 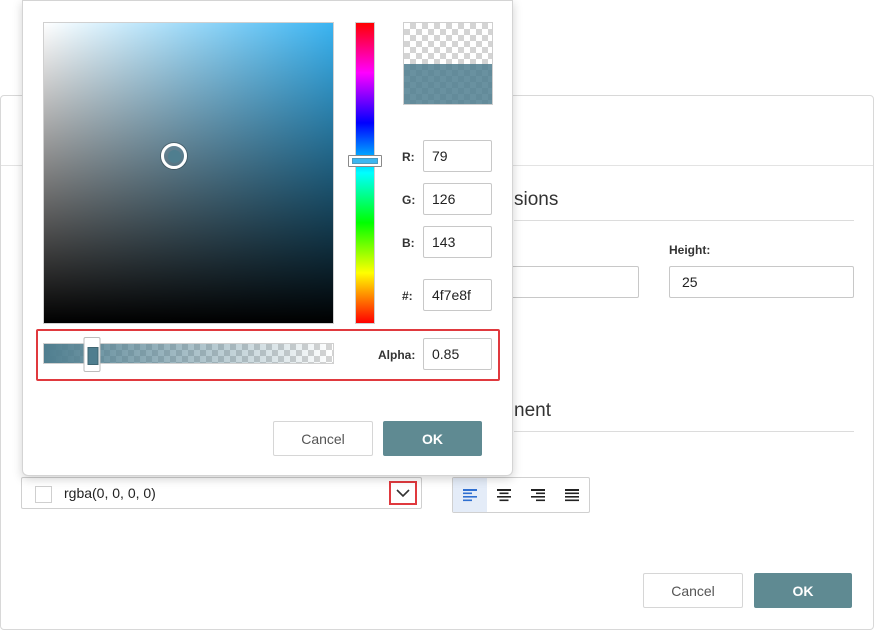 I want to click on hex-input: 4f7e8f, so click(x=457, y=295).